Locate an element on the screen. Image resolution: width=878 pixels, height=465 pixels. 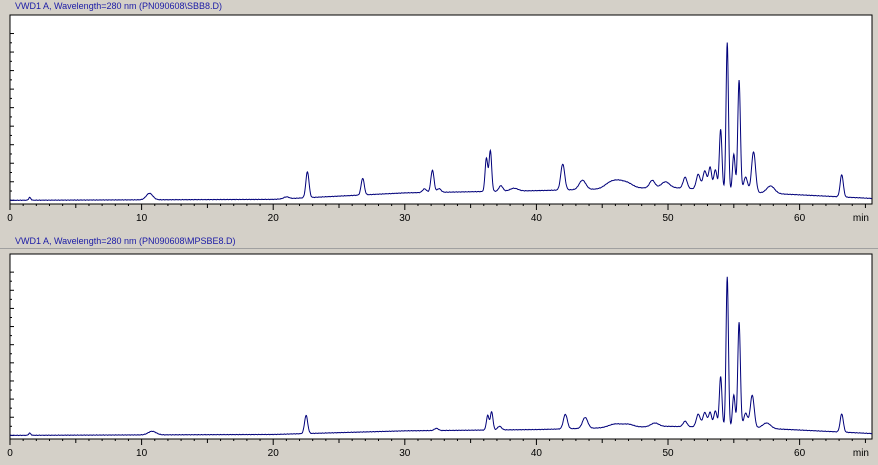
x-tick-label-2: 10 is located at coordinates (142, 453).